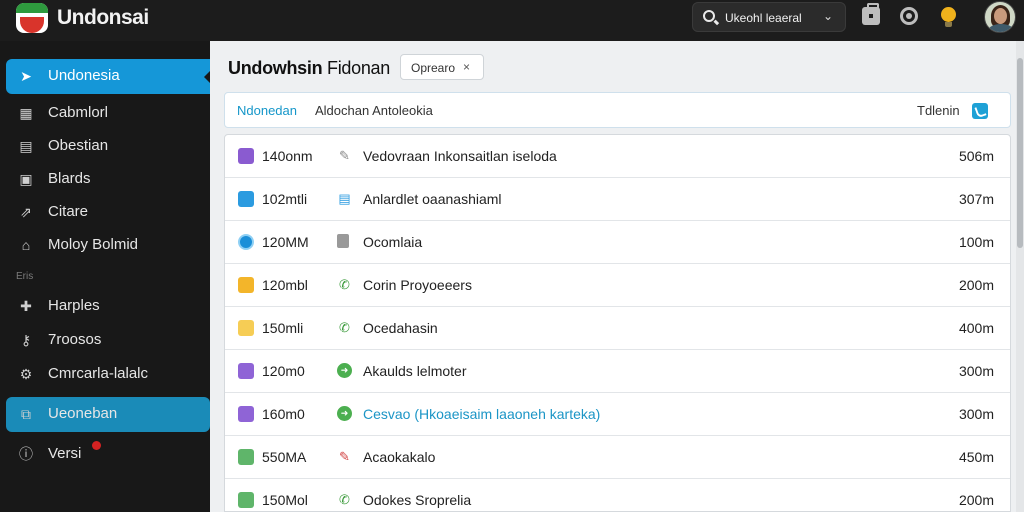 The image size is (1024, 512). What do you see at coordinates (909, 16) in the screenshot?
I see `help-icon` at bounding box center [909, 16].